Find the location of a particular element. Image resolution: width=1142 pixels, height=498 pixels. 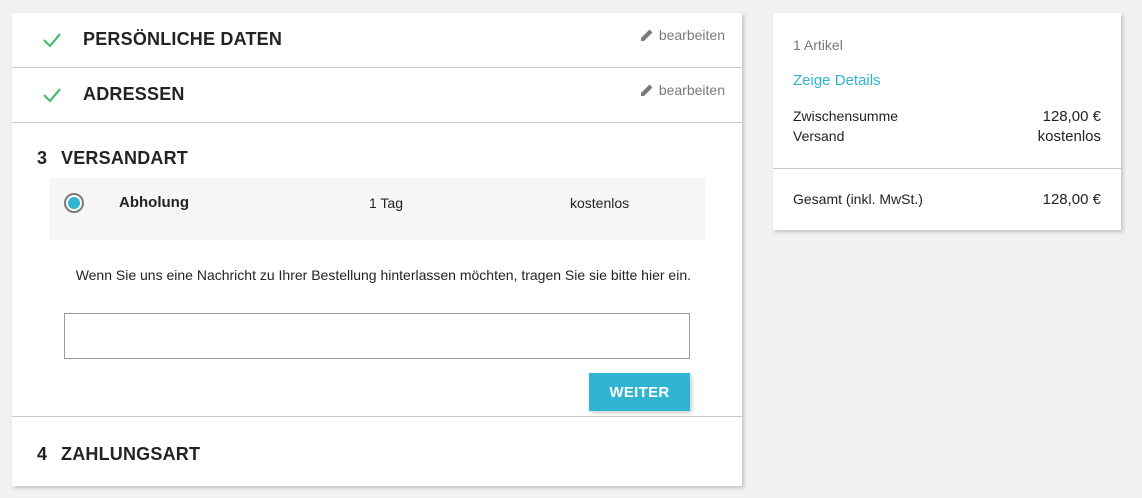

step-title-addresses: ADRESSEN is located at coordinates (134, 94).